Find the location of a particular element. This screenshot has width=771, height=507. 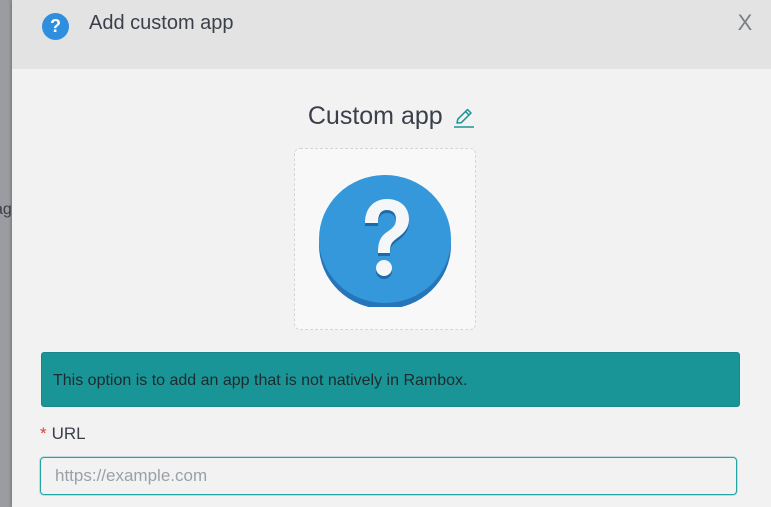

url-input is located at coordinates (388, 476).